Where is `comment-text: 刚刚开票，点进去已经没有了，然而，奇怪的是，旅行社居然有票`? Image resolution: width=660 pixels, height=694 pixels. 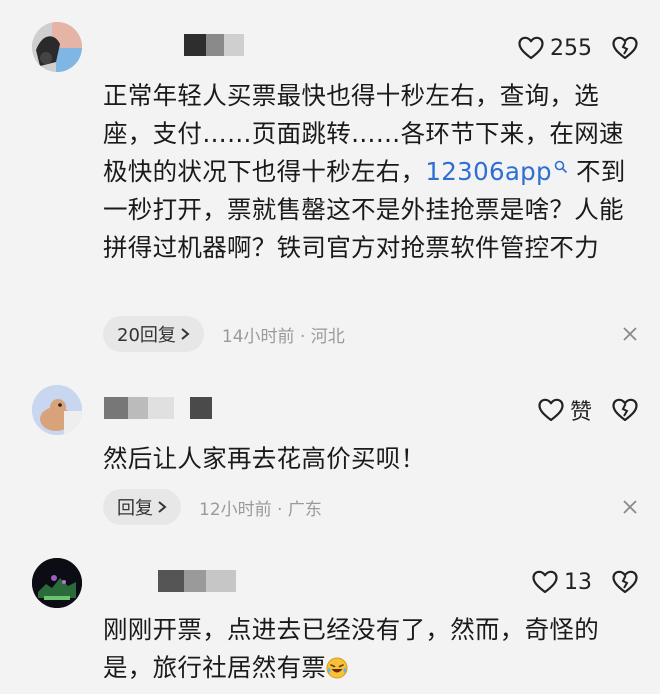
comment-text: 刚刚开票，点进去已经没有了，然而，奇怪的是，旅行社居然有票 is located at coordinates (367, 649).